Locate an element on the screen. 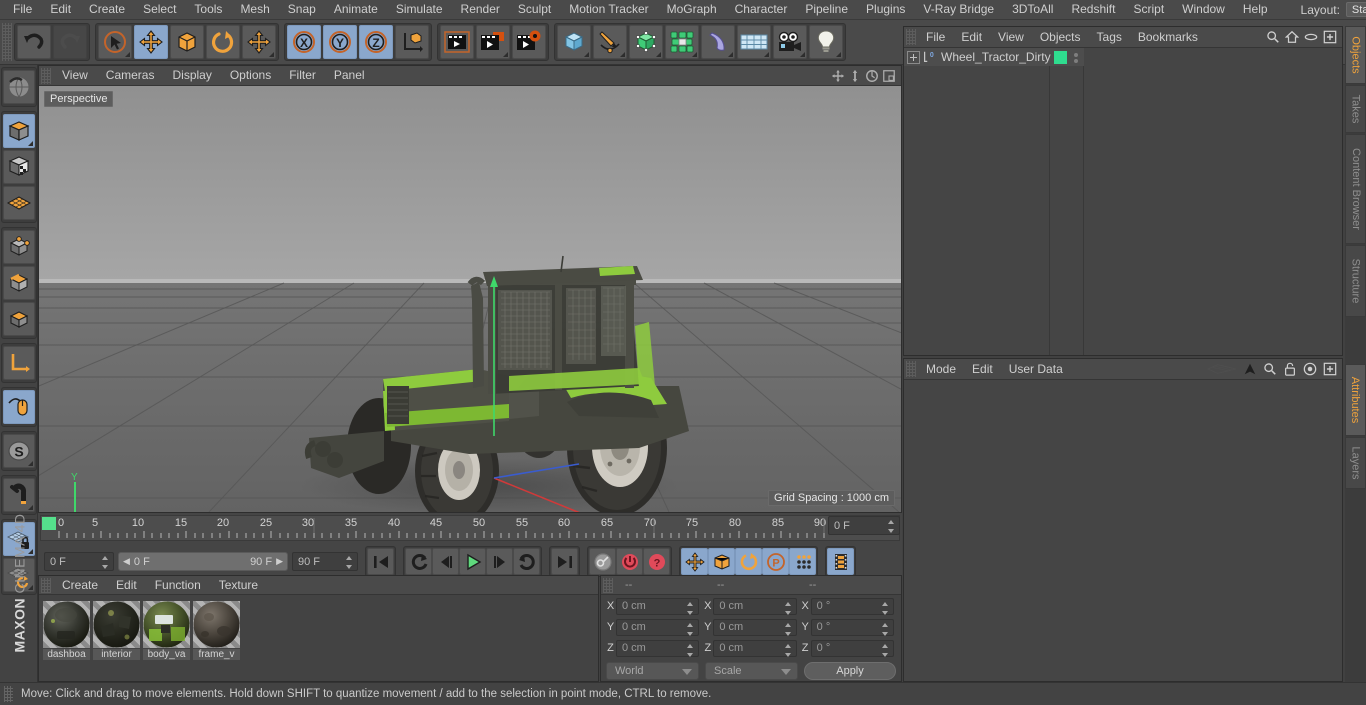 This screenshot has width=1366, height=705. key-rotation-button is located at coordinates (748, 561).